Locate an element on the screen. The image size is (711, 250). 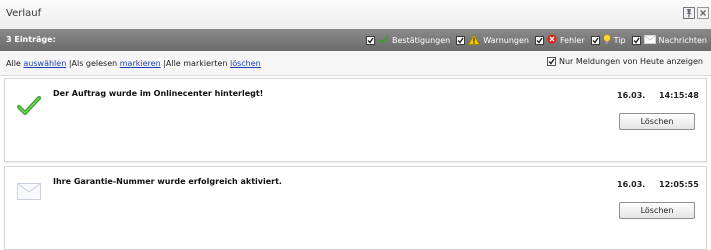
close-icon is located at coordinates (703, 13).